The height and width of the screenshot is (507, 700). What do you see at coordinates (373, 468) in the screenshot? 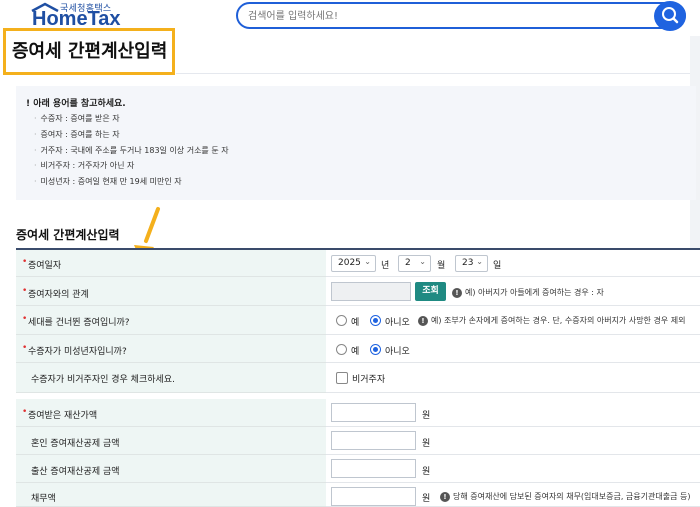
I see `birth-deduction-input` at bounding box center [373, 468].